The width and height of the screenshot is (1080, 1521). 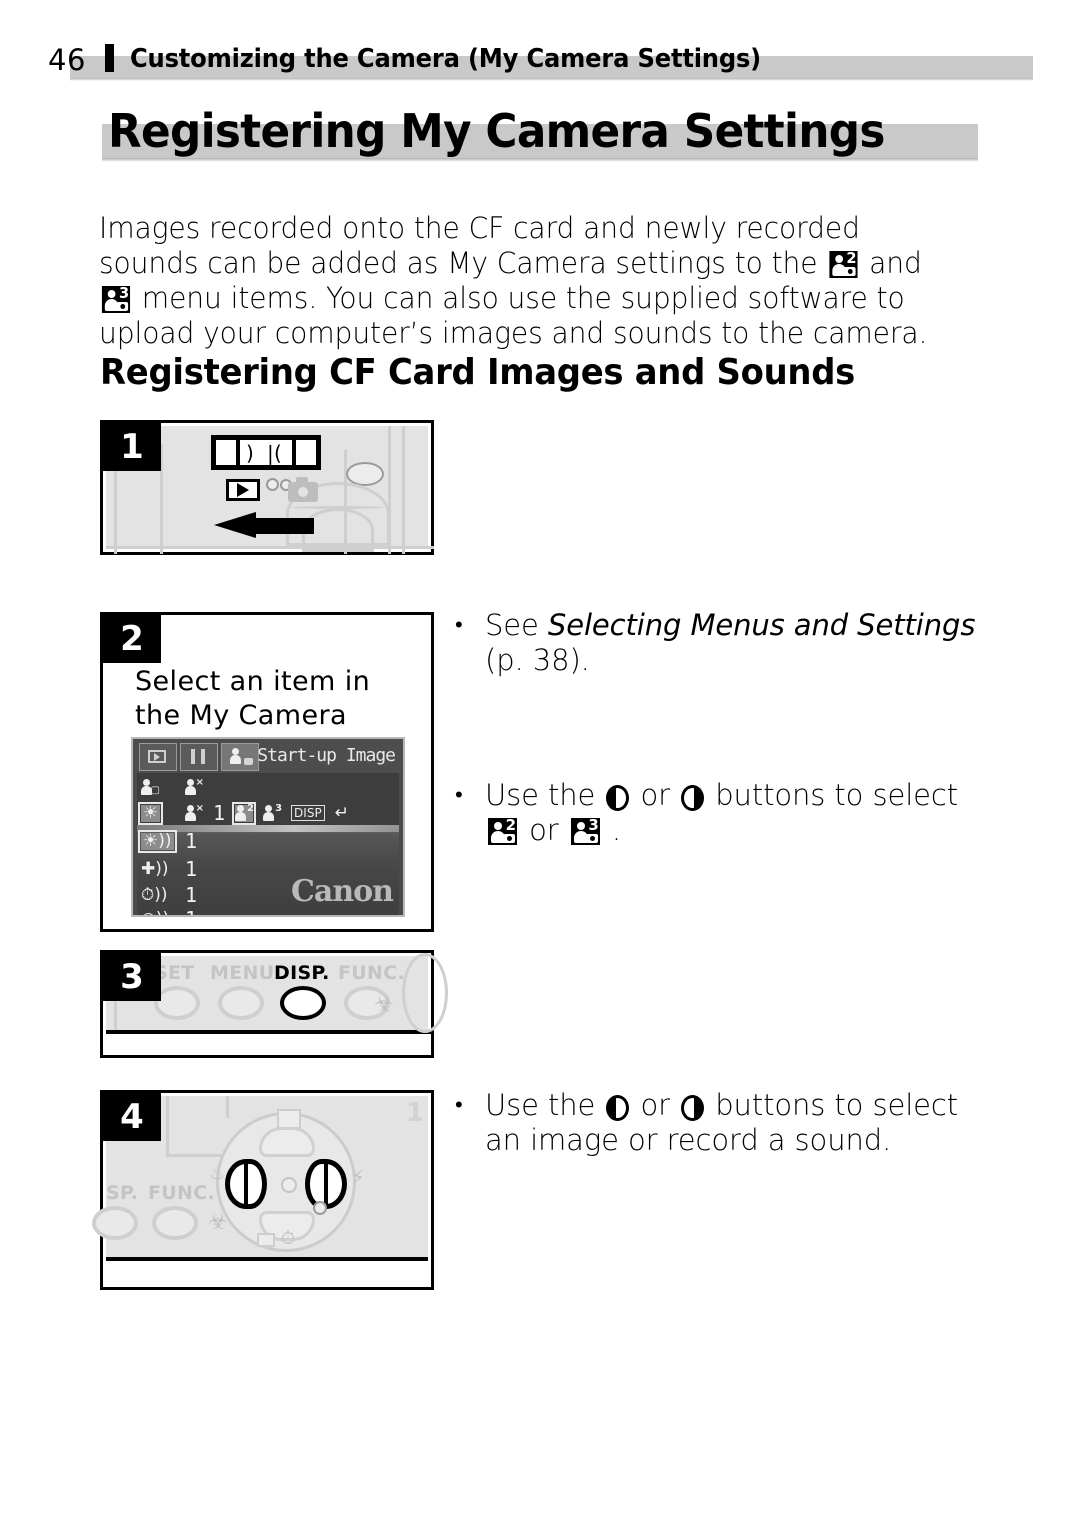 What do you see at coordinates (272, 812) in the screenshot?
I see `startup-option-3: 3` at bounding box center [272, 812].